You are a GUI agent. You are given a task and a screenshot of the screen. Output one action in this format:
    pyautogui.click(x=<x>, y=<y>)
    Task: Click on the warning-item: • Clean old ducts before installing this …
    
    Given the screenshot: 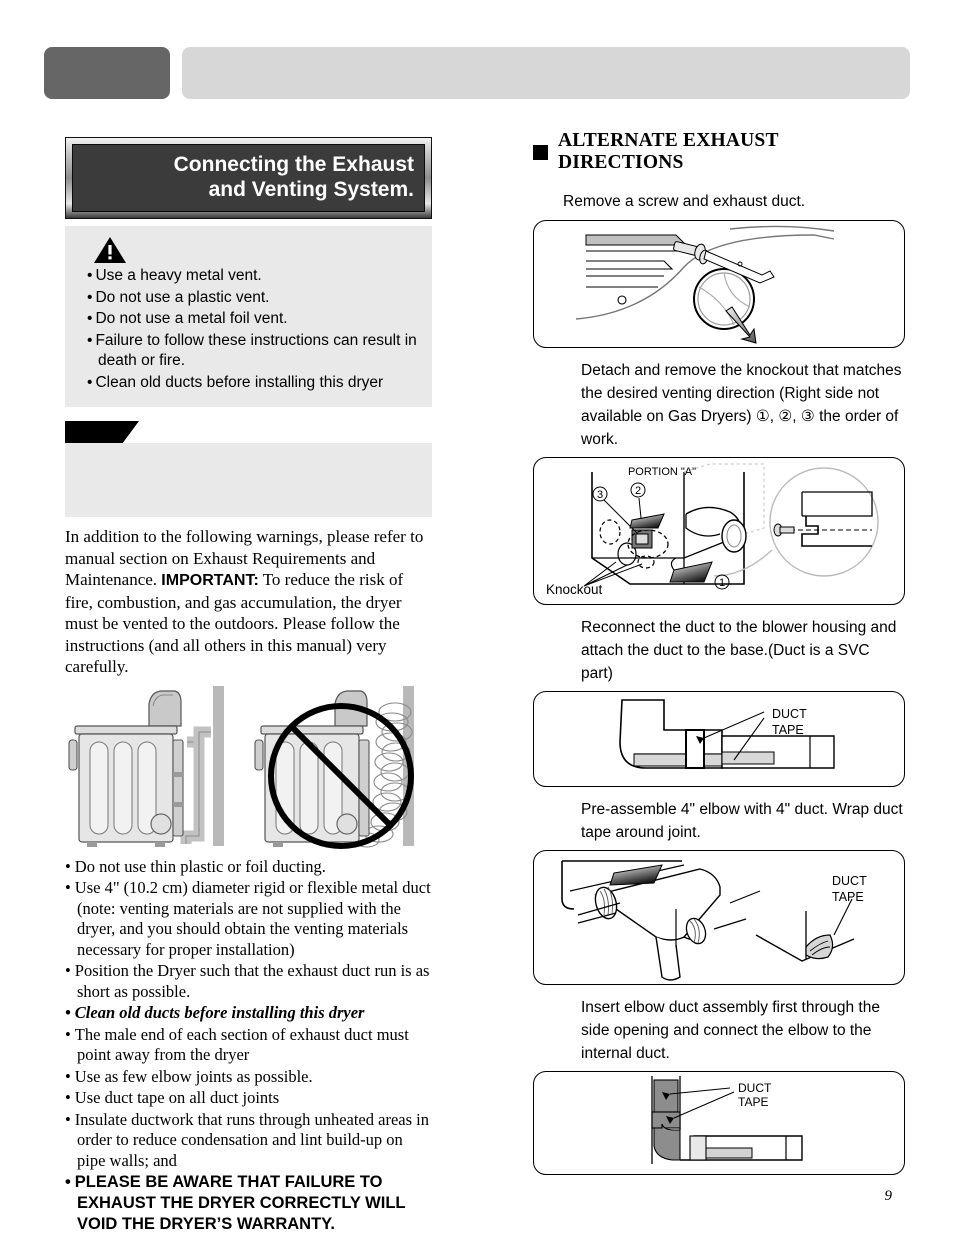 What is the action you would take?
    pyautogui.click(x=252, y=383)
    